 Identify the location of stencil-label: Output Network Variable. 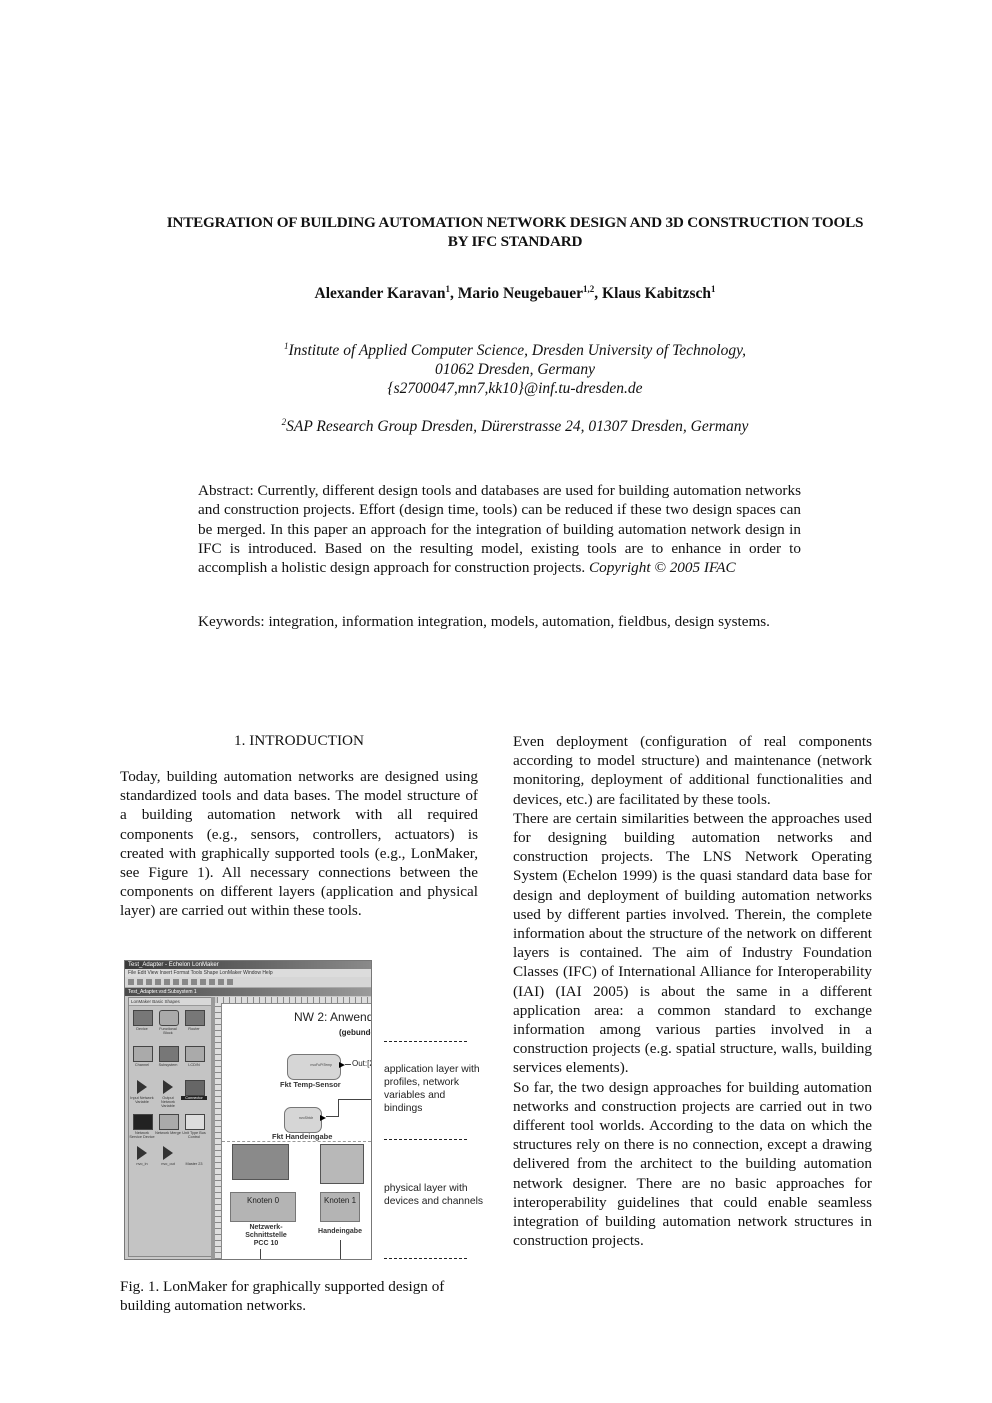
(168, 1102).